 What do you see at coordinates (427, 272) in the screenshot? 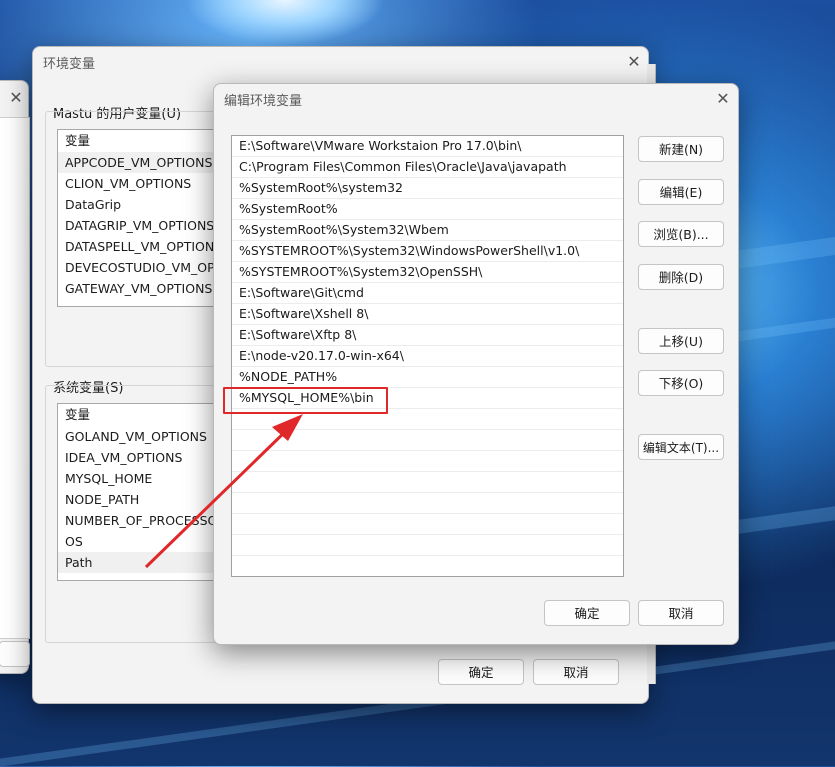
I see `list-item: %SYSTEMROOT%\System32\OpenSSH\` at bounding box center [427, 272].